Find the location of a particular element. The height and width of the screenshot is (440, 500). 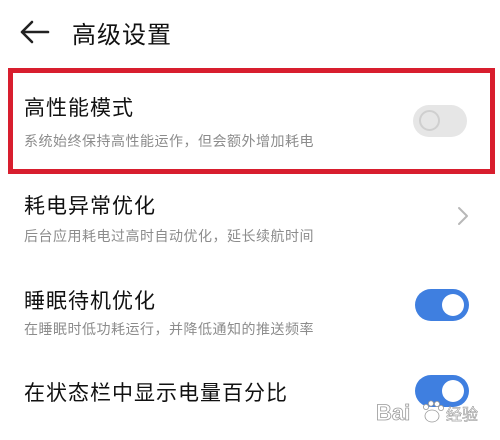

chevron-right-icon is located at coordinates (463, 216).